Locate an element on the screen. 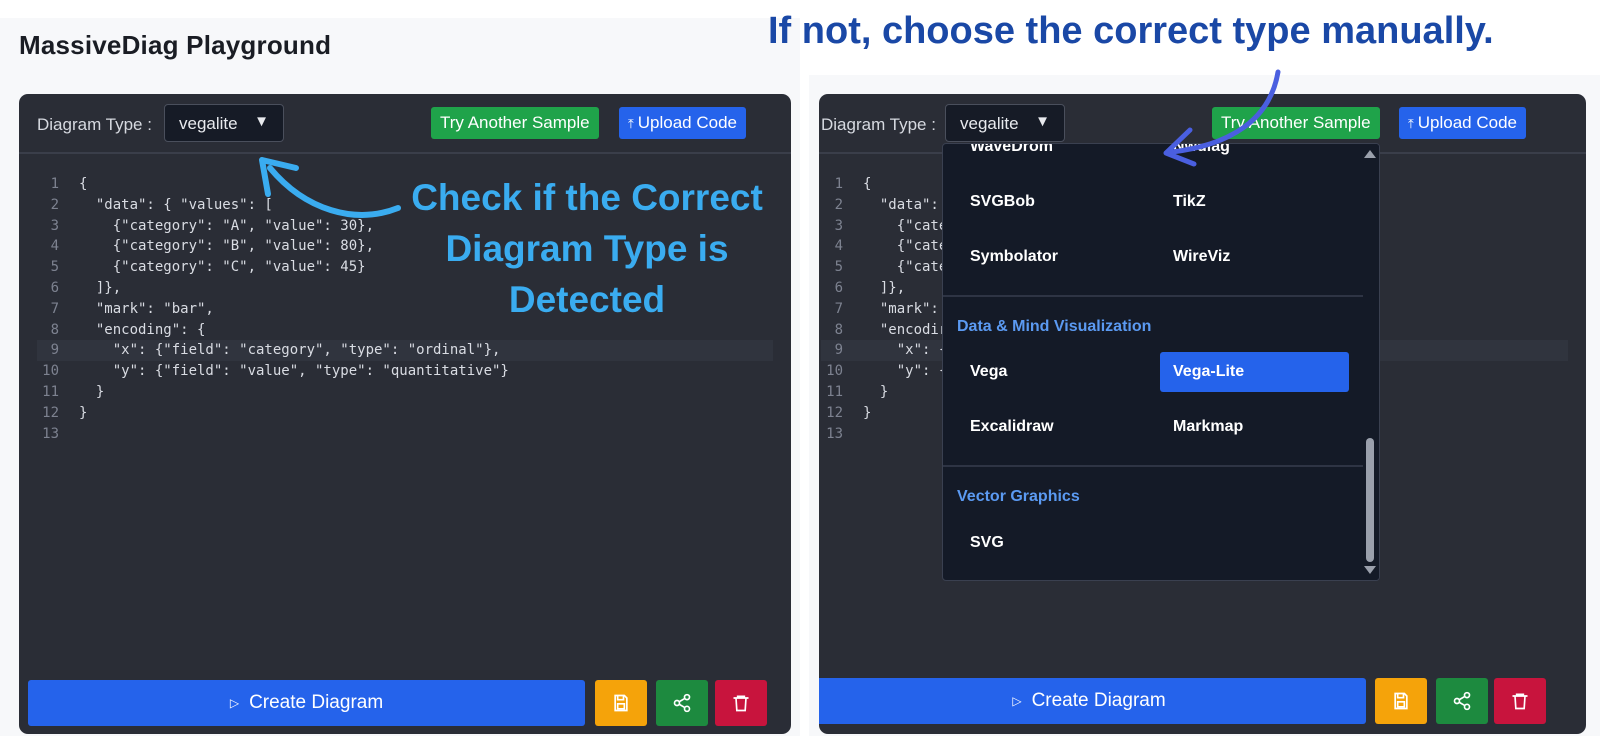 The image size is (1600, 750). dropdown-item-vega-lite: Vega-Lite is located at coordinates (1208, 372).